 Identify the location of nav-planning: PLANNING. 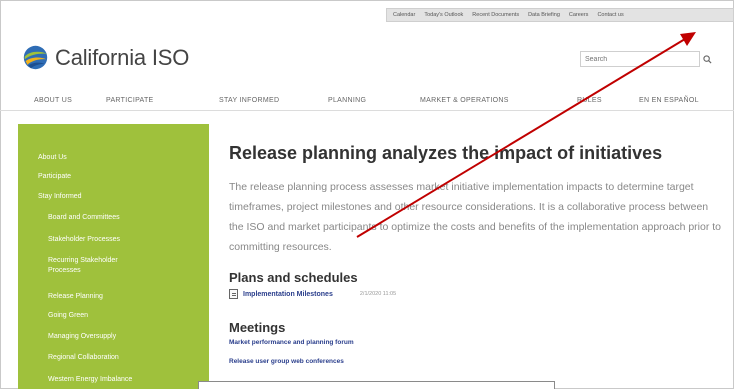
(347, 100).